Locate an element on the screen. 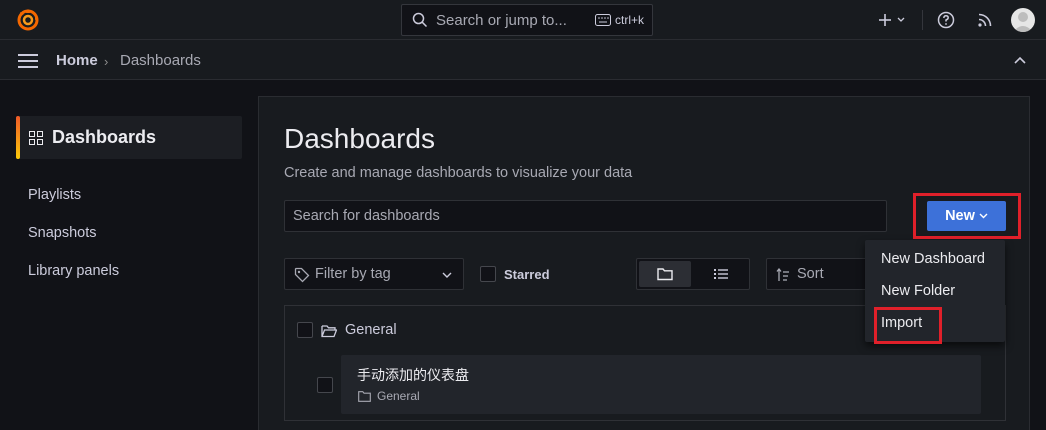  new-button-label: New is located at coordinates (960, 216).